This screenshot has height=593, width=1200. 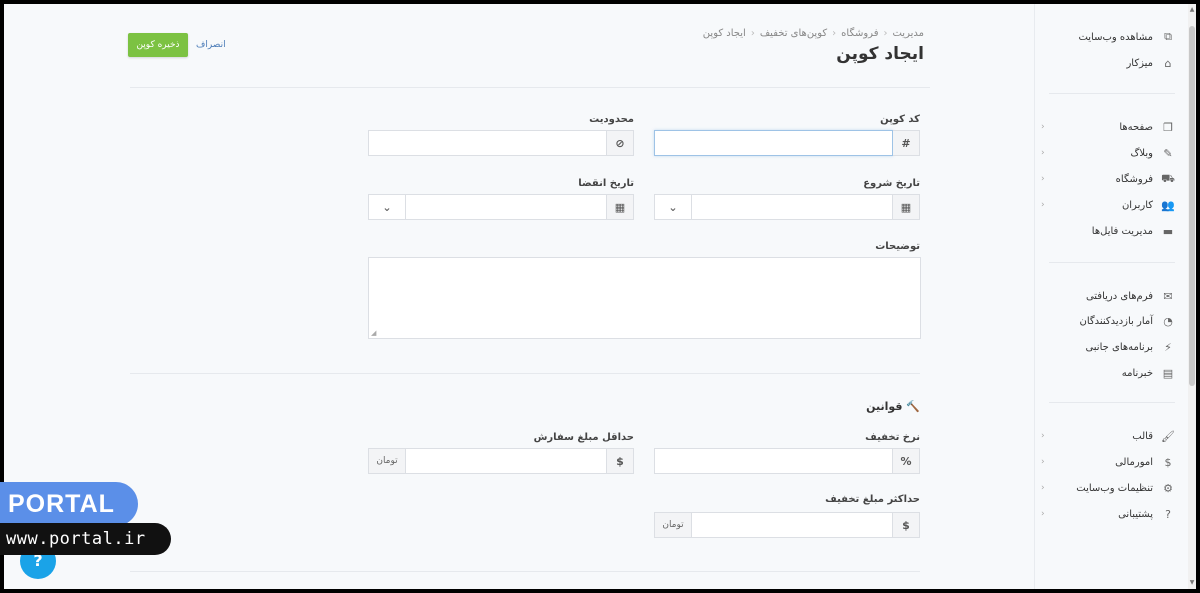 I want to click on plug-icon: ⚡, so click(x=1168, y=347).